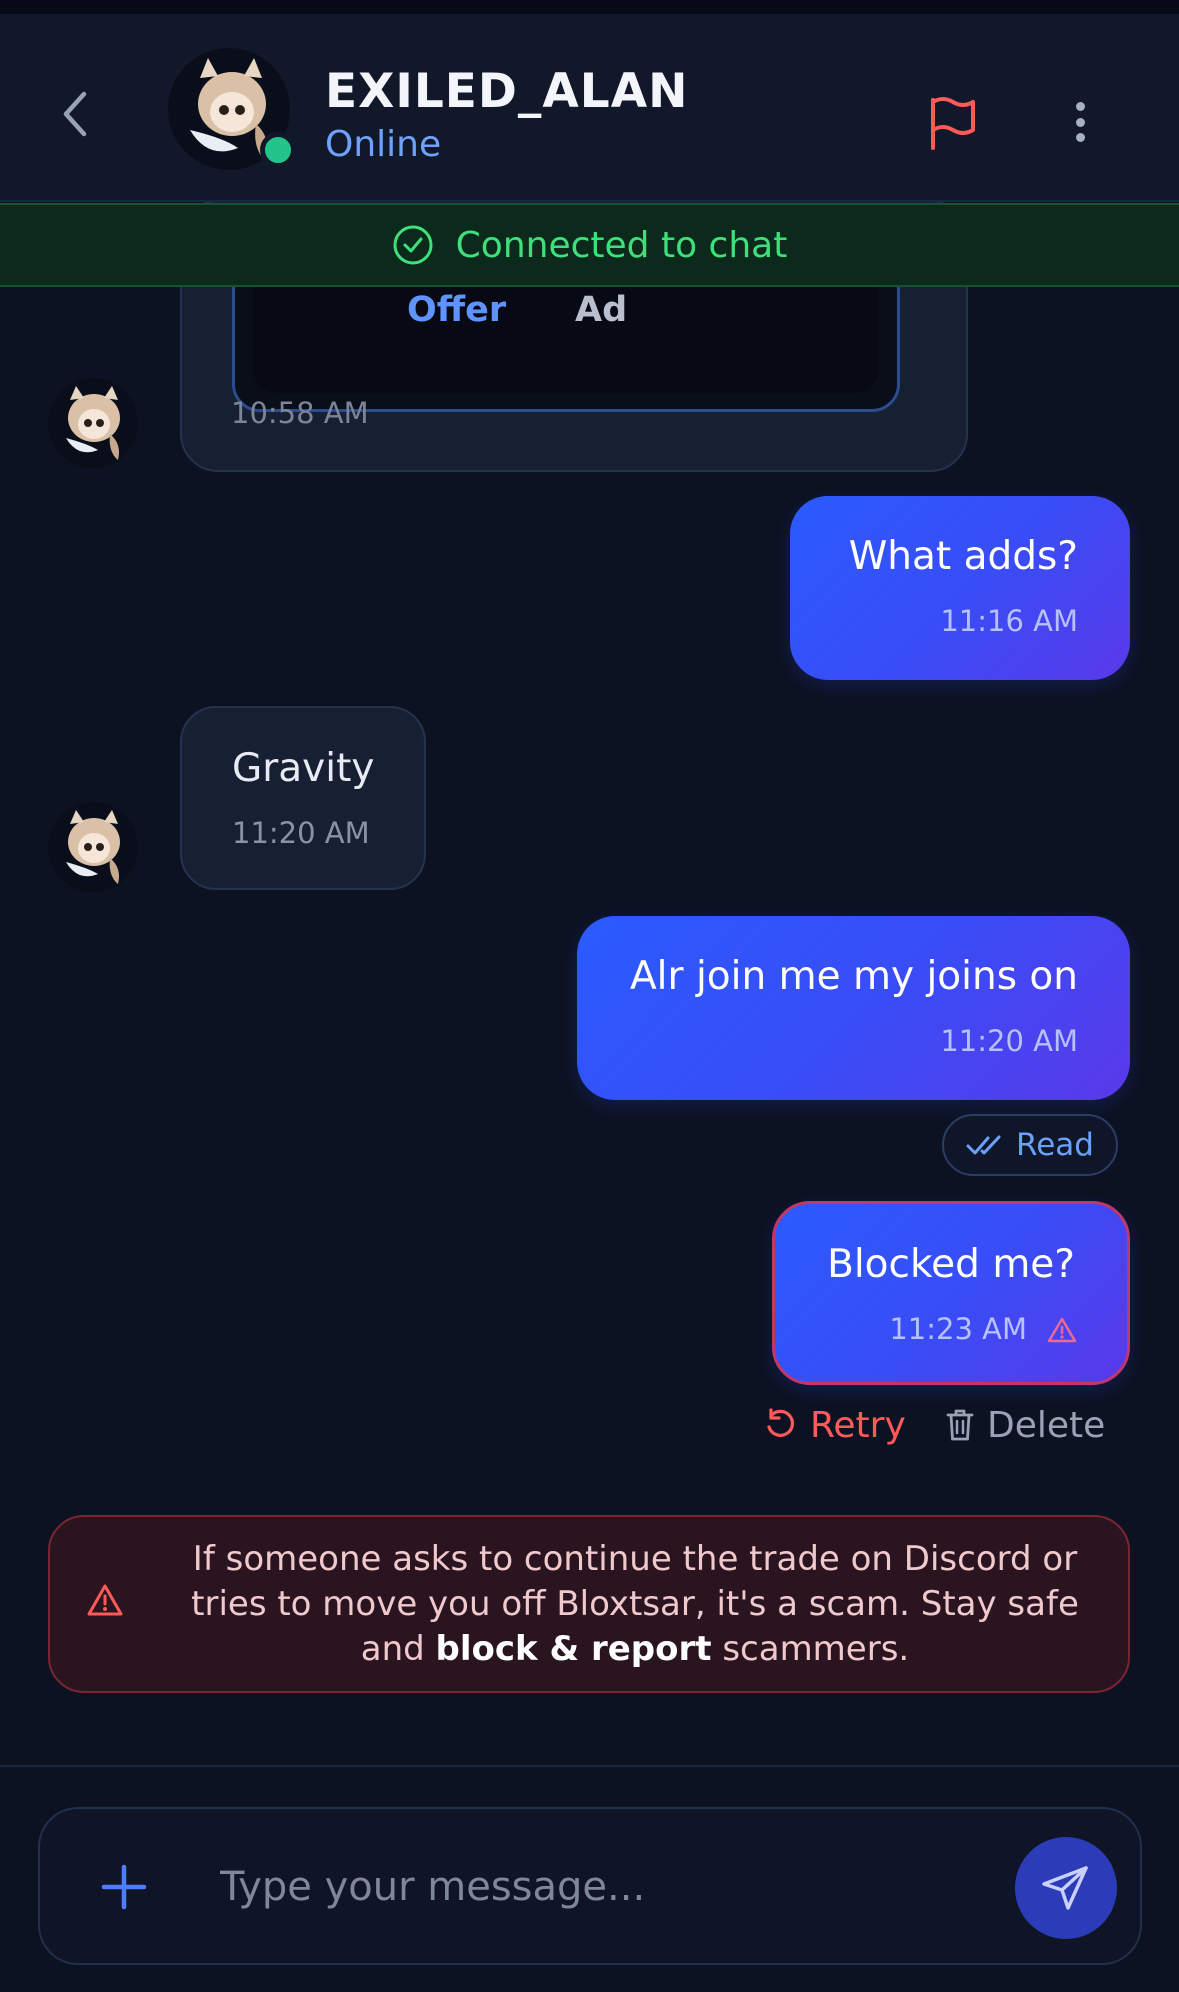  Describe the element at coordinates (781, 1422) in the screenshot. I see `retry-icon` at that location.